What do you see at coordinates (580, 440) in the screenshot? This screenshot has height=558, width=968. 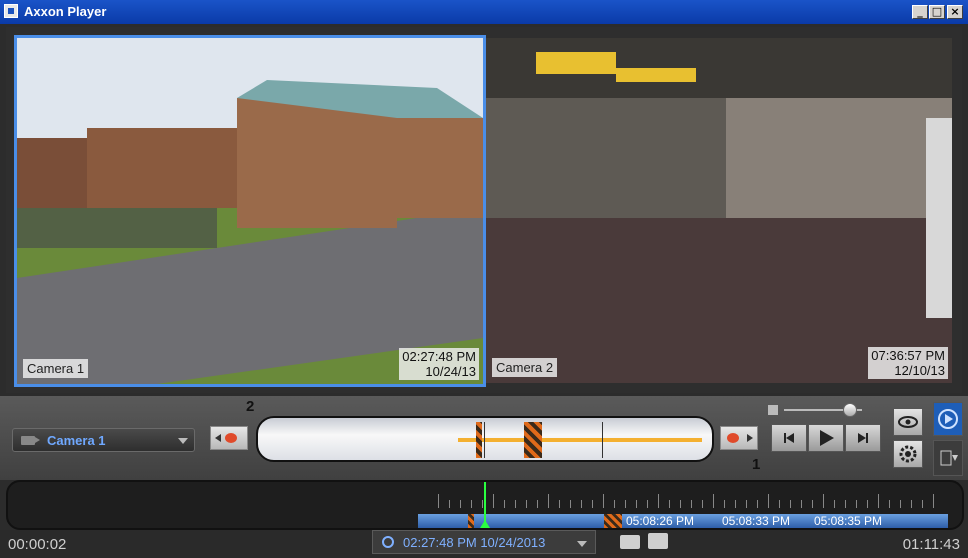 I see `mini-timeline-track` at bounding box center [580, 440].